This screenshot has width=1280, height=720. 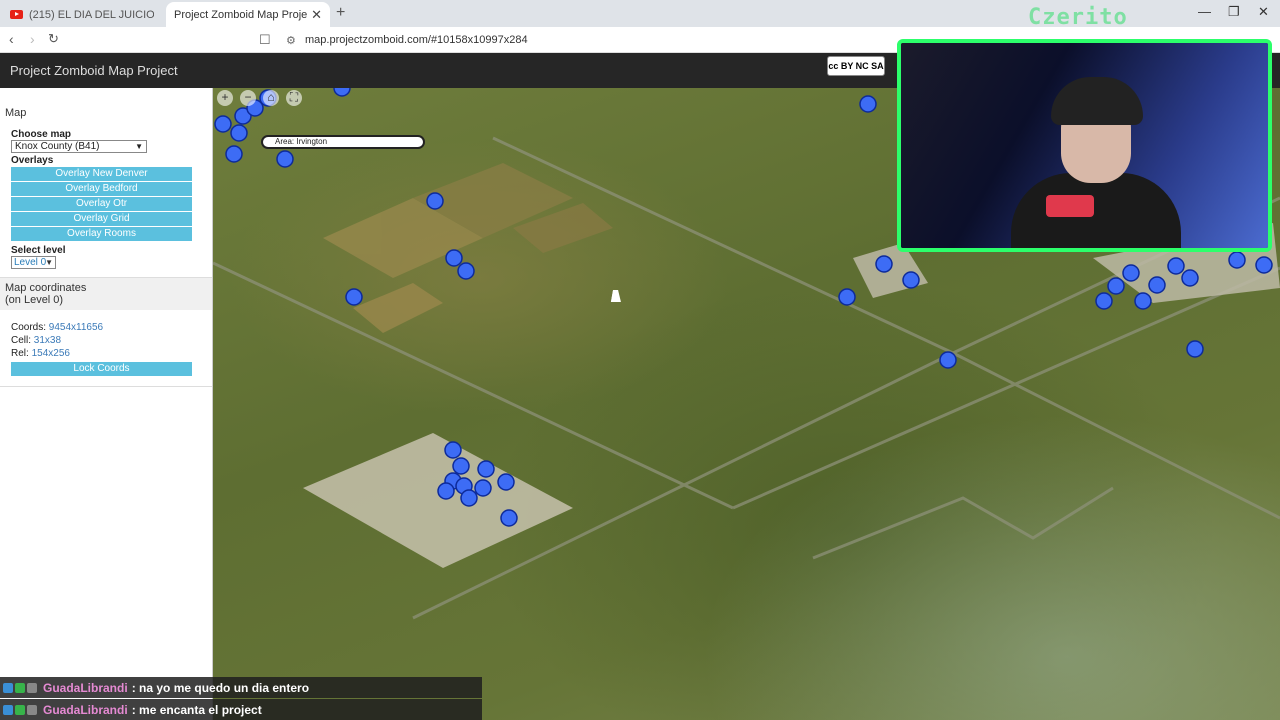 I want to click on rel-value: 154x256, so click(x=50, y=353).